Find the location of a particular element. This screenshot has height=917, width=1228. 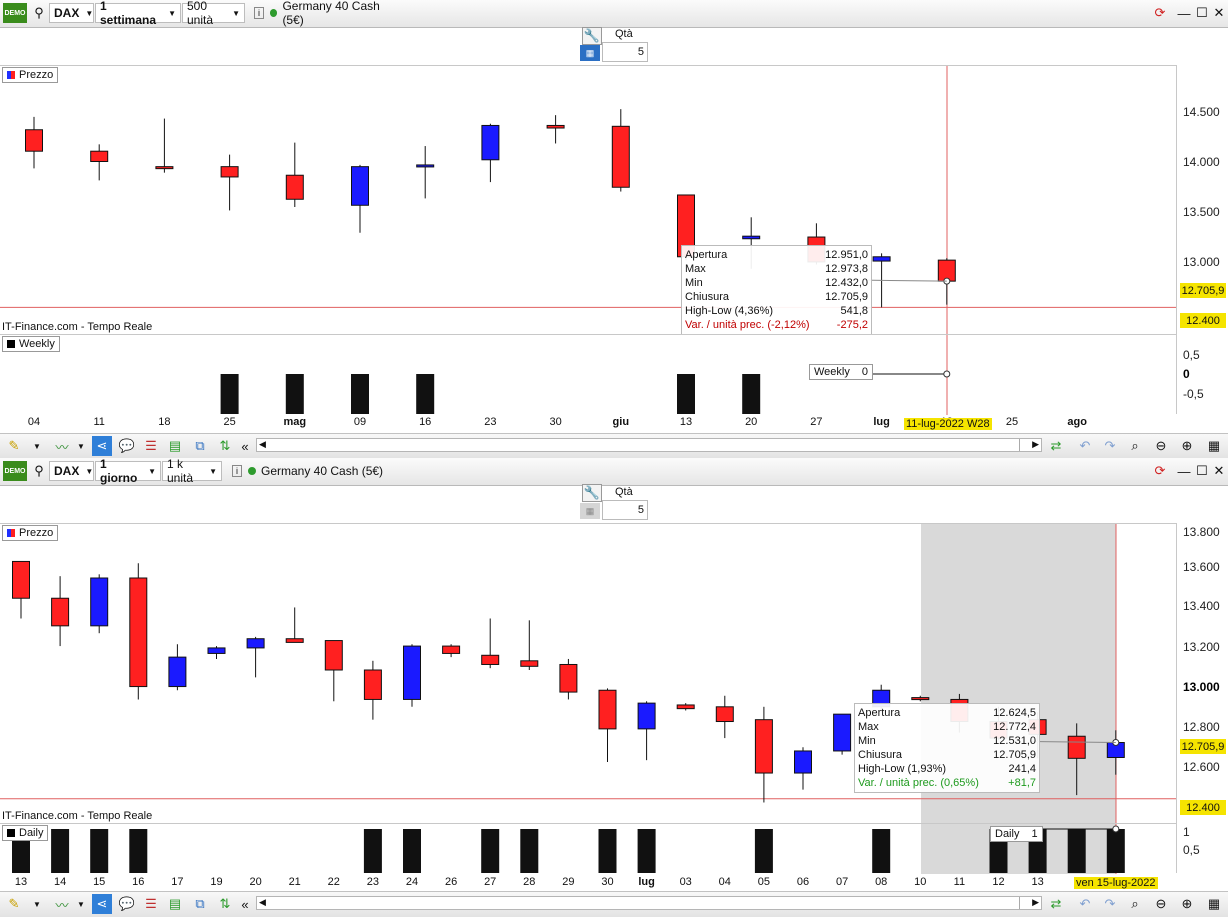

x-axis-label: 15 is located at coordinates (99, 882).